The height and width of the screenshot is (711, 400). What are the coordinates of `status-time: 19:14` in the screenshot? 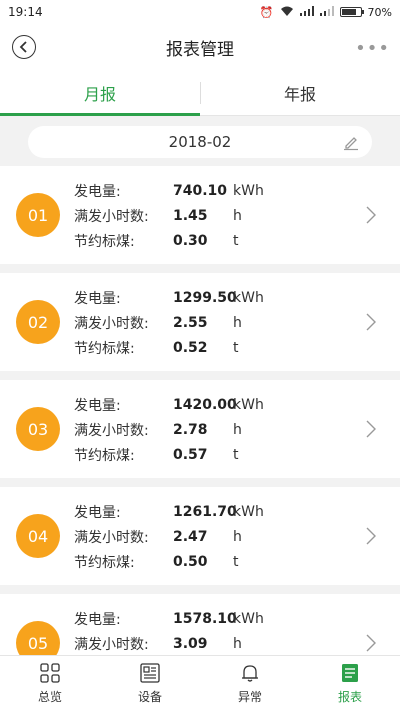 It's located at (25, 12).